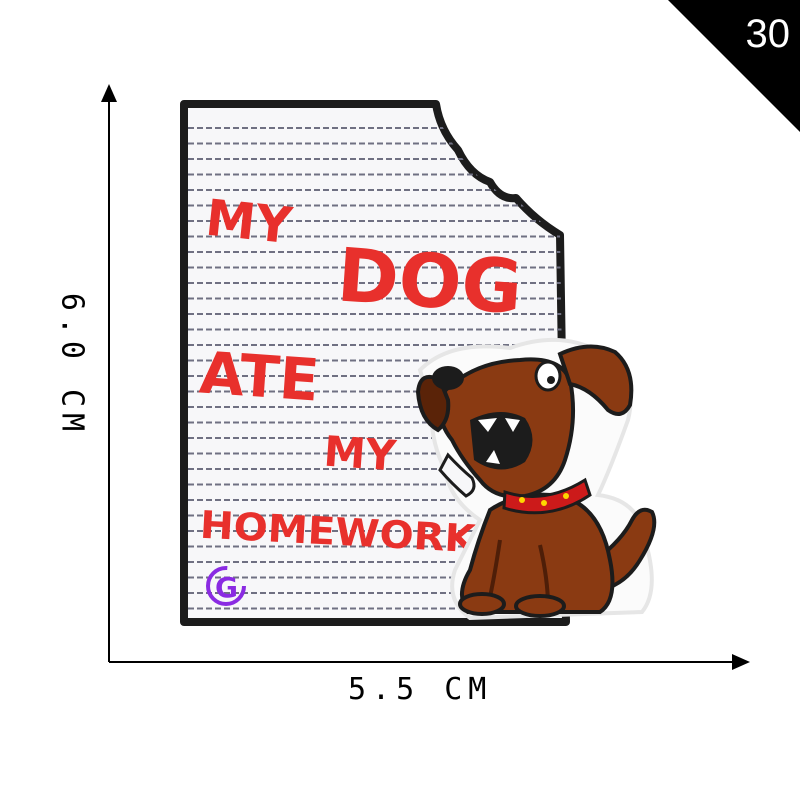 The width and height of the screenshot is (800, 800). What do you see at coordinates (249, 222) in the screenshot?
I see `patch-word-my: MY` at bounding box center [249, 222].